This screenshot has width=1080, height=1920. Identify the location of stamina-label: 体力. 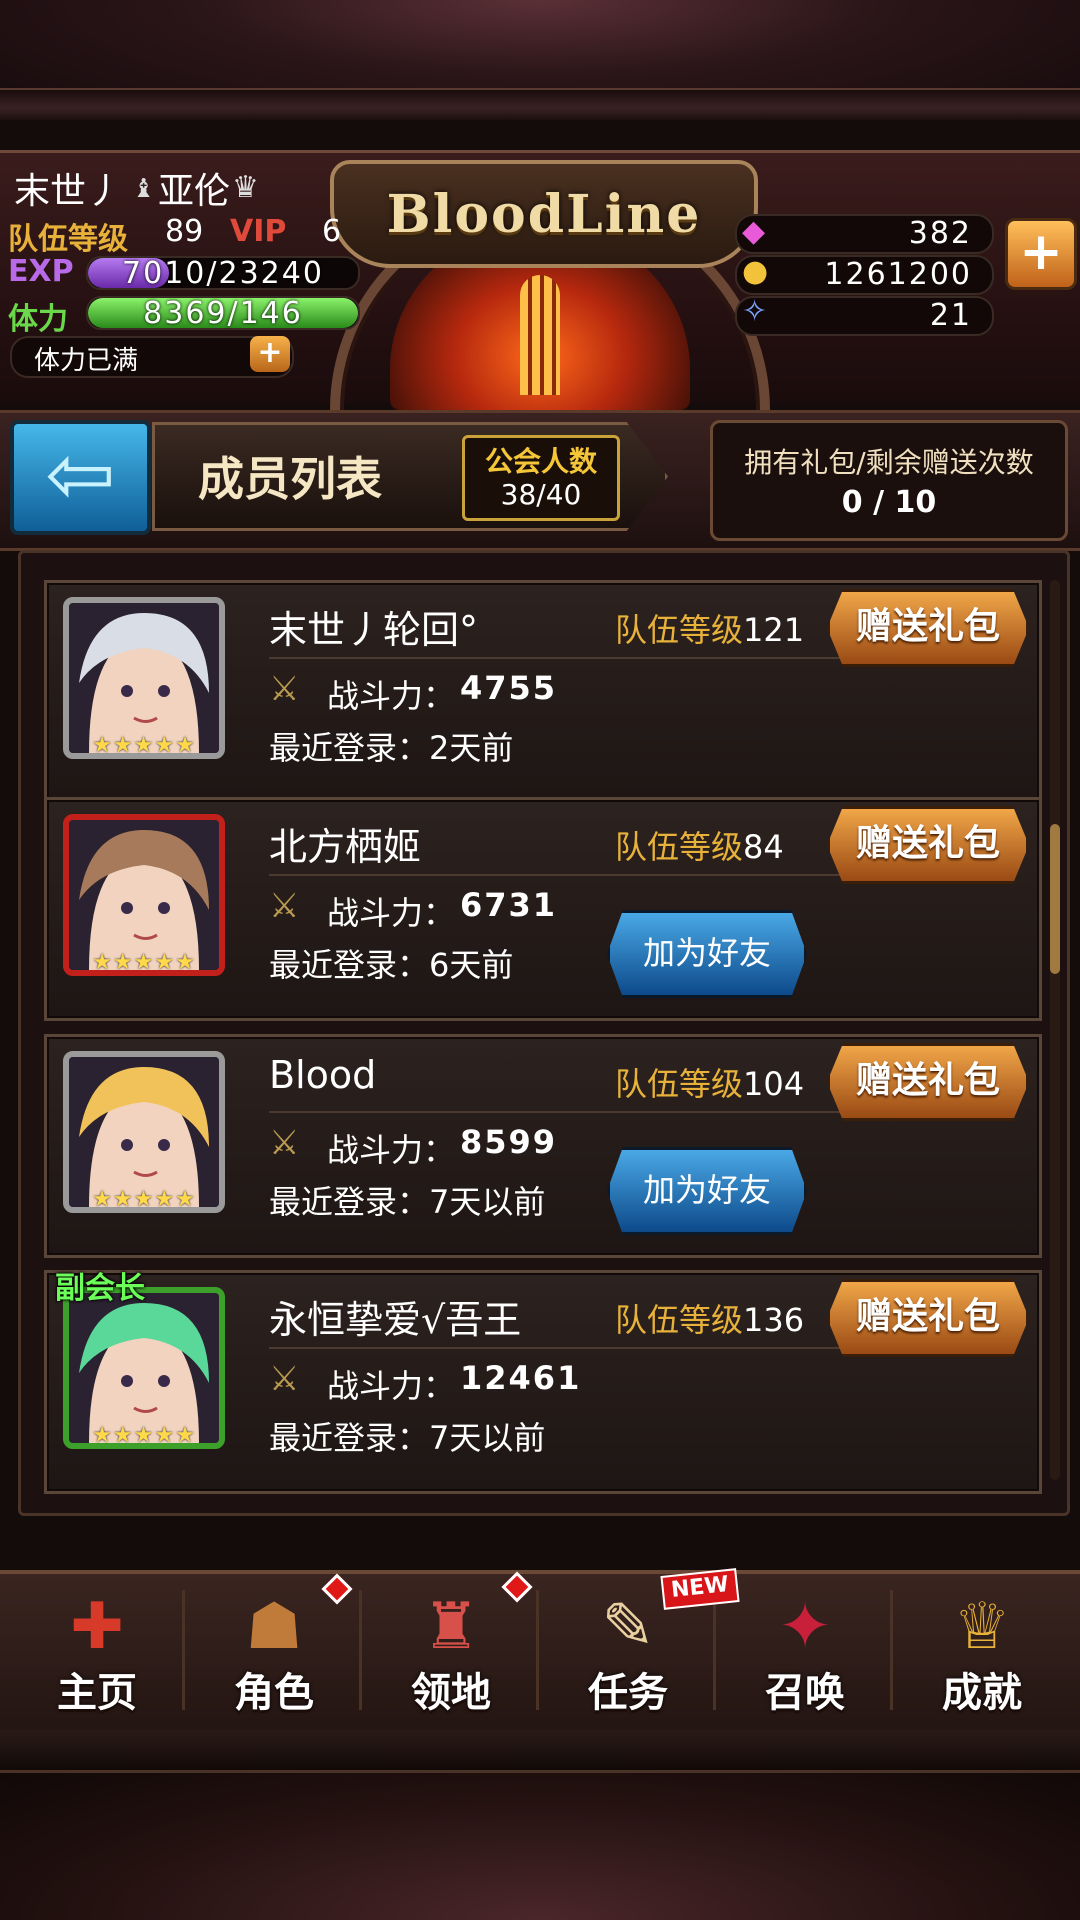
(38, 319).